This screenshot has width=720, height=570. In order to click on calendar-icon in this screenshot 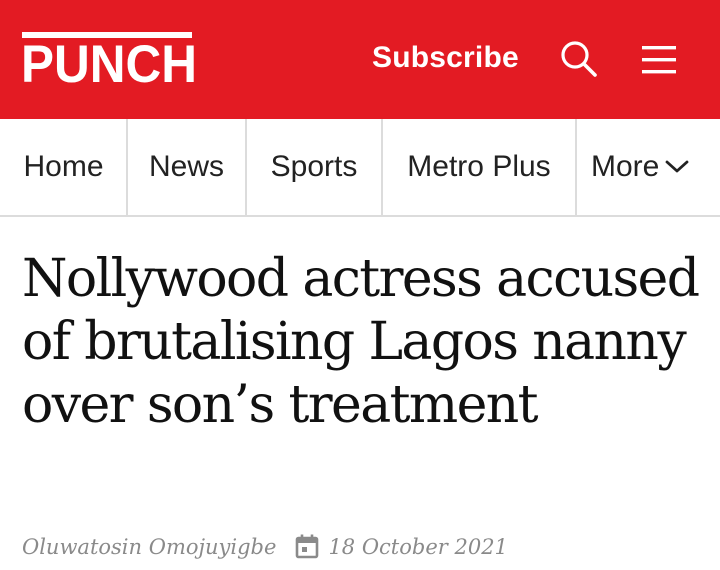, I will do `click(307, 546)`.